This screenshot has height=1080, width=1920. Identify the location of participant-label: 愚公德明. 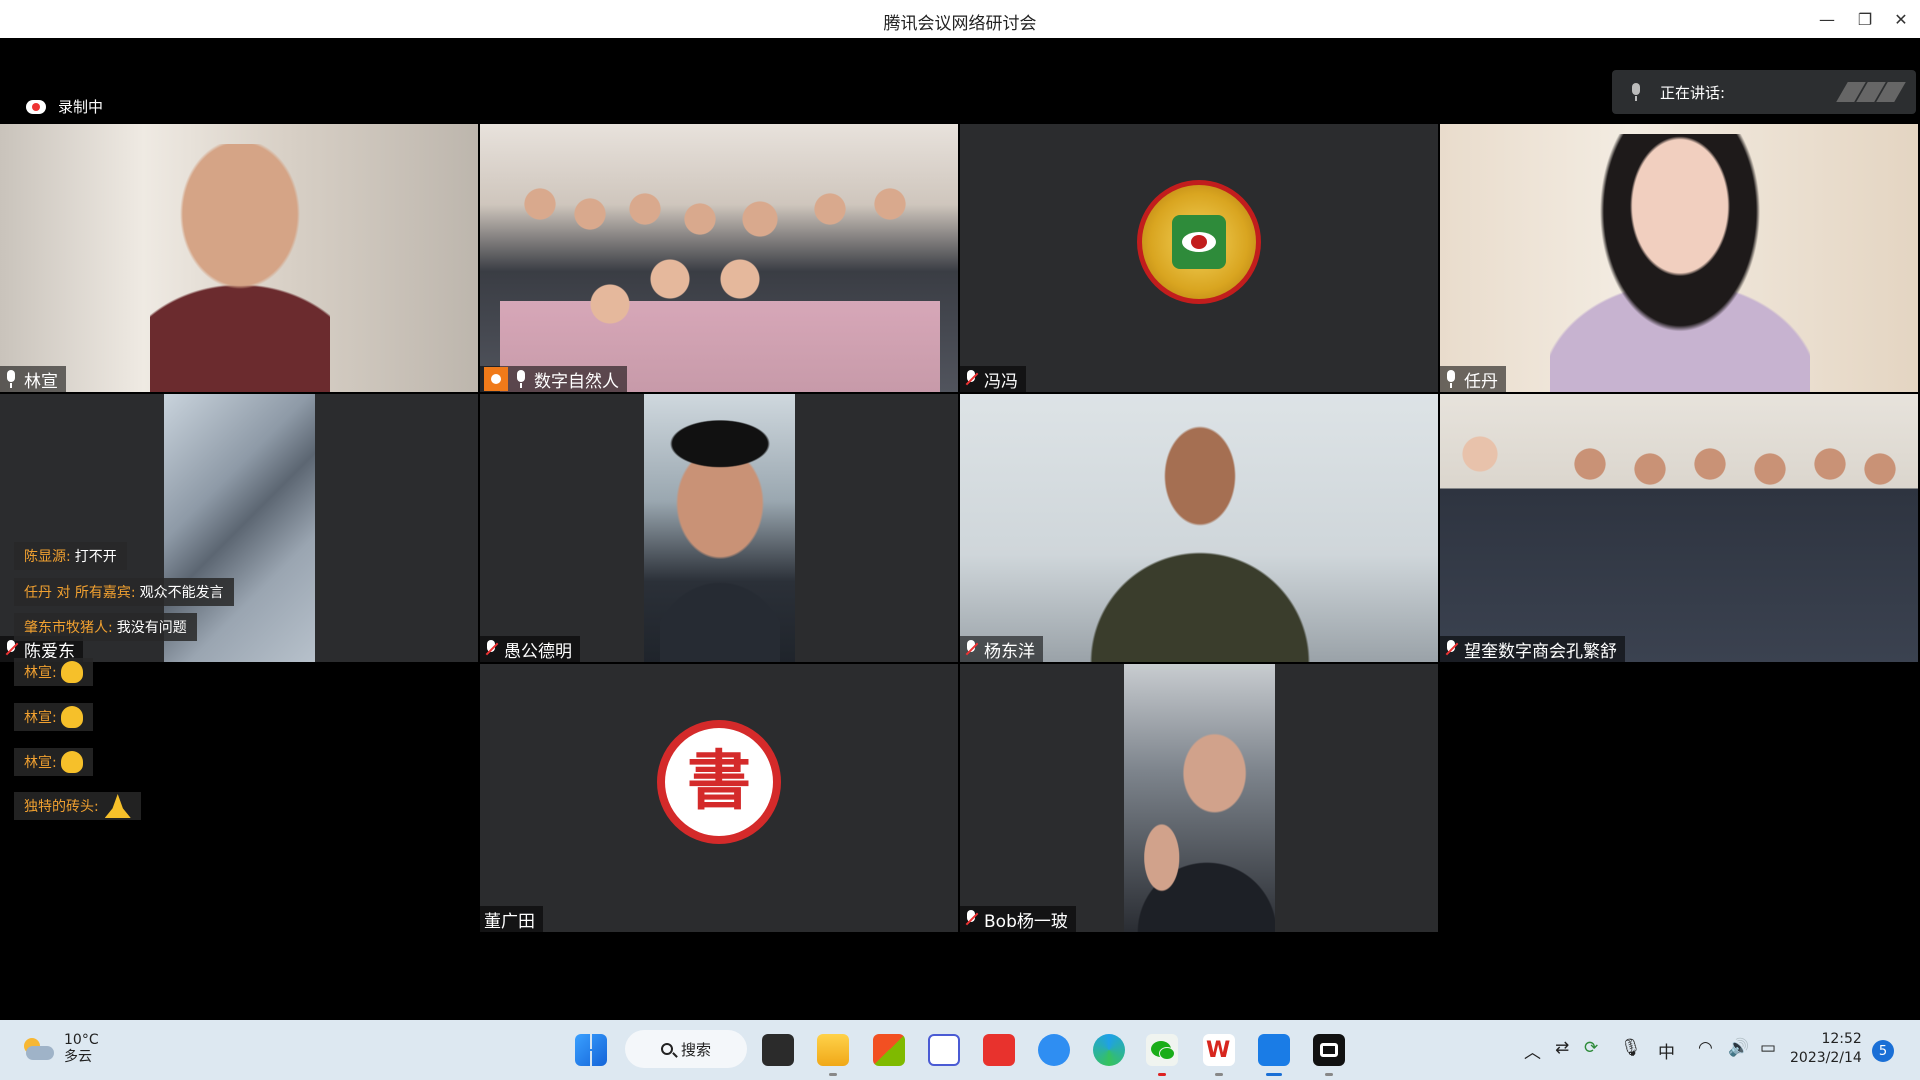
(530, 649).